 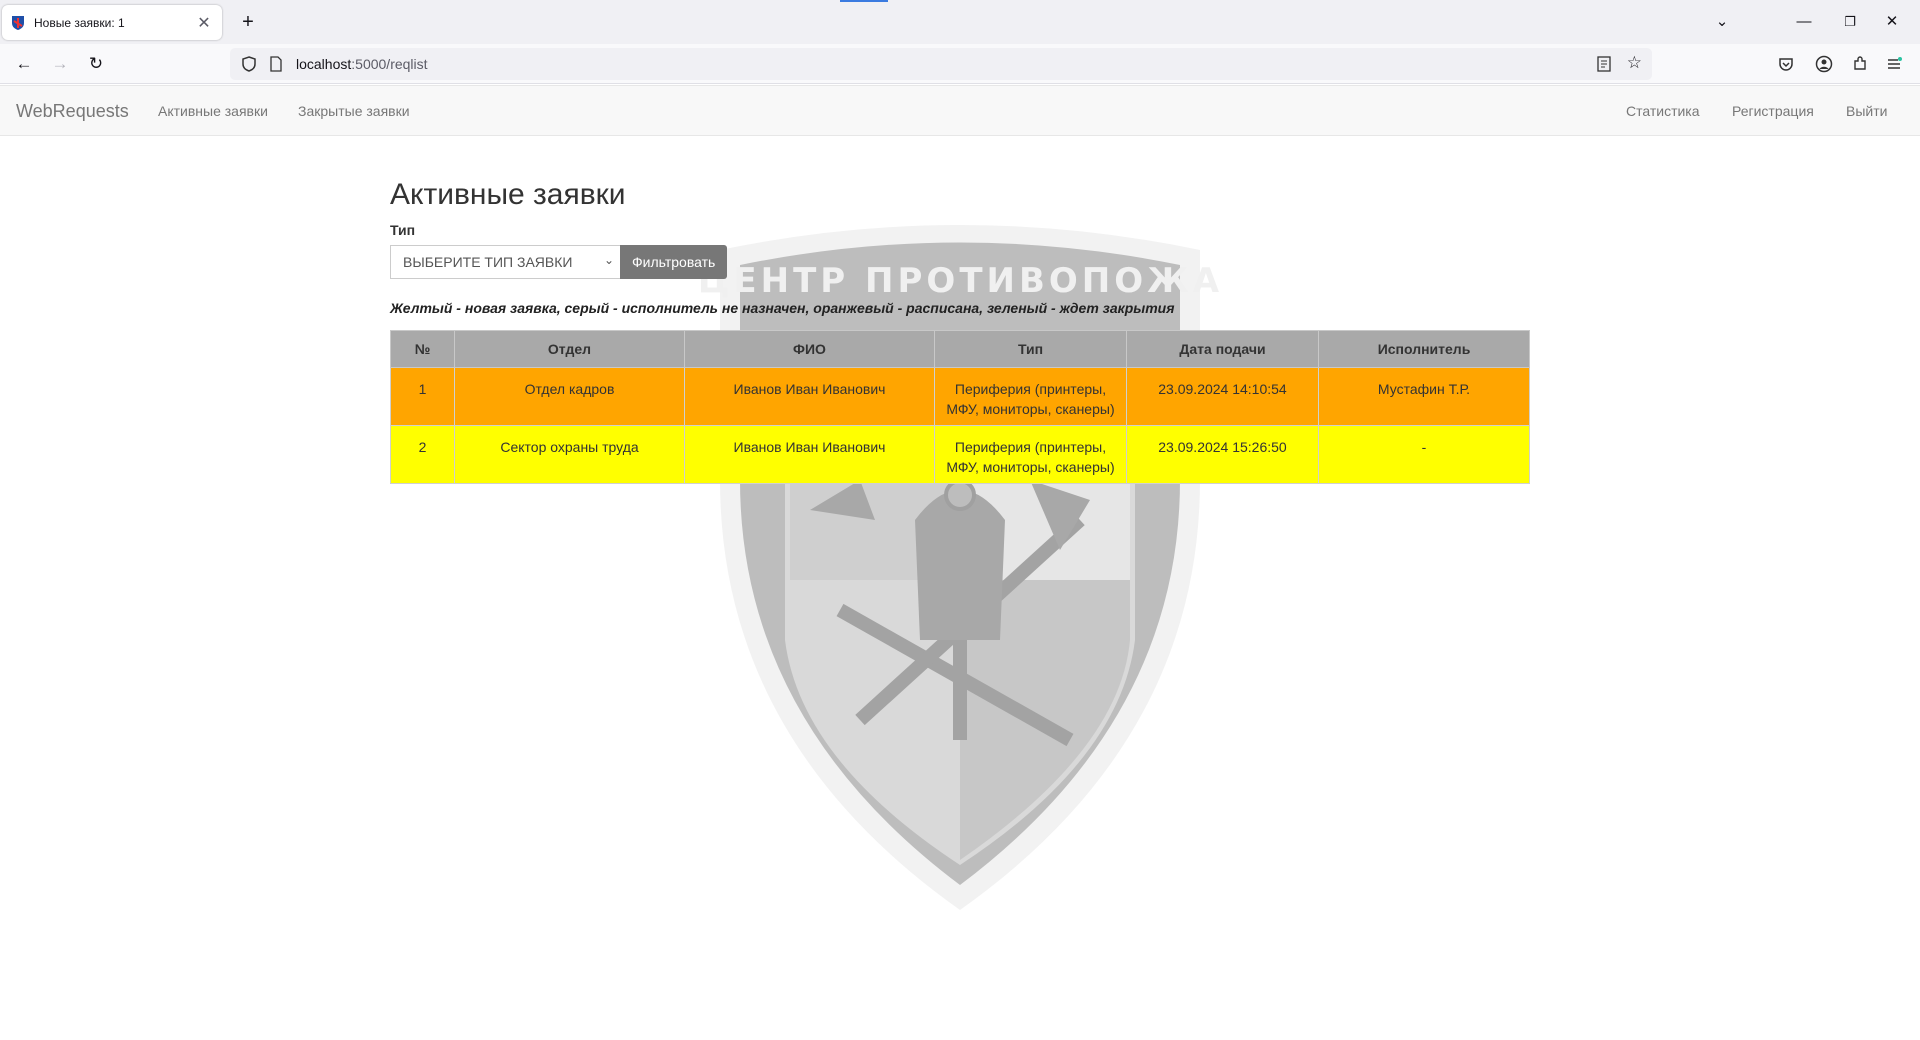 I want to click on url-path: :5000/reqlist, so click(x=389, y=64).